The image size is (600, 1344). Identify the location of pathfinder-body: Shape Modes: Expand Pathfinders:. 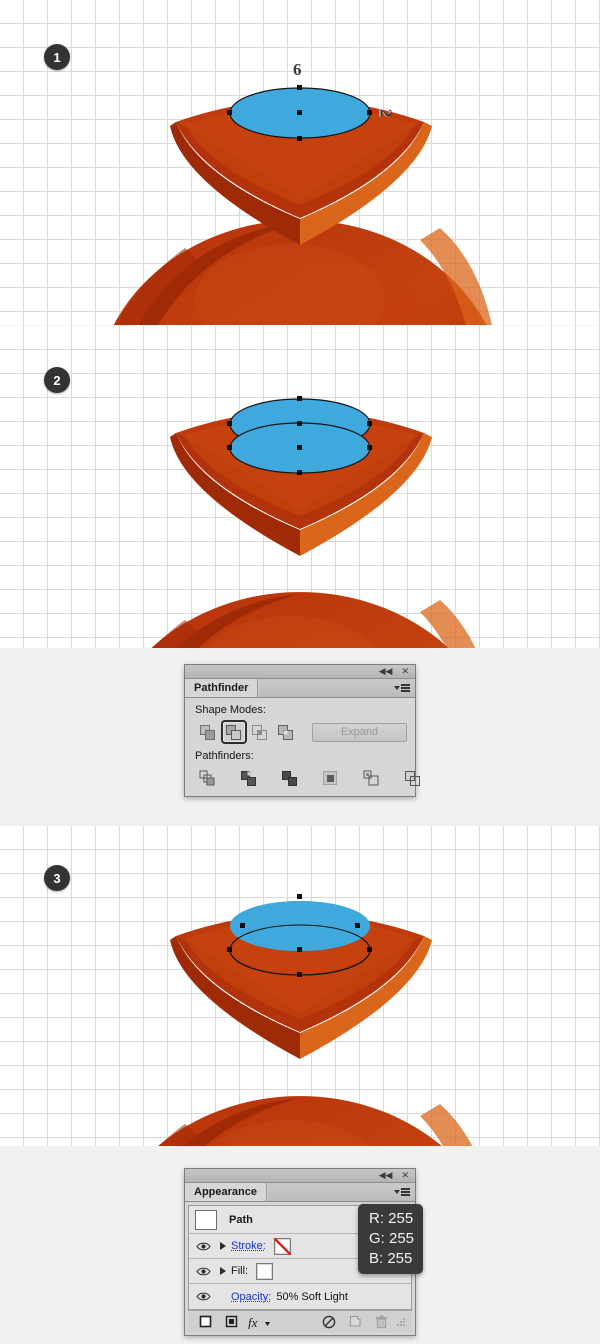
(302, 747).